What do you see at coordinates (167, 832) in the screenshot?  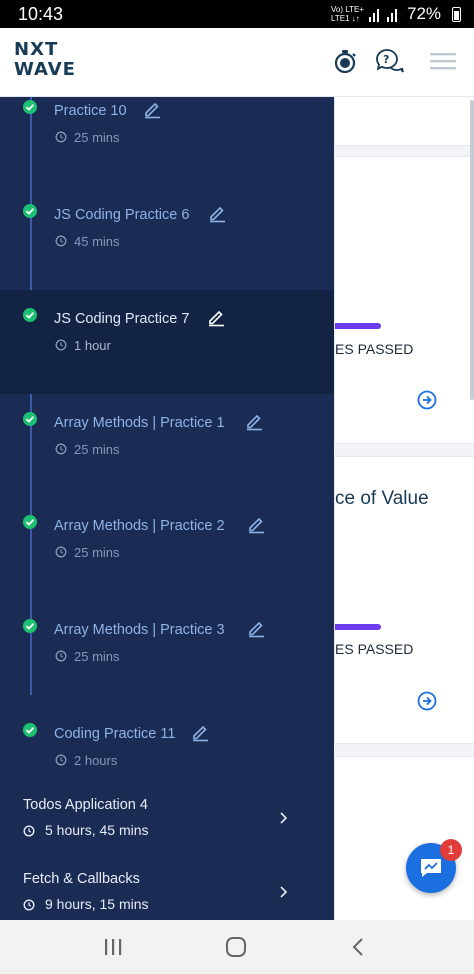 I see `topic-todos-application-4: Todos Application 4 5 hours, 45 mins` at bounding box center [167, 832].